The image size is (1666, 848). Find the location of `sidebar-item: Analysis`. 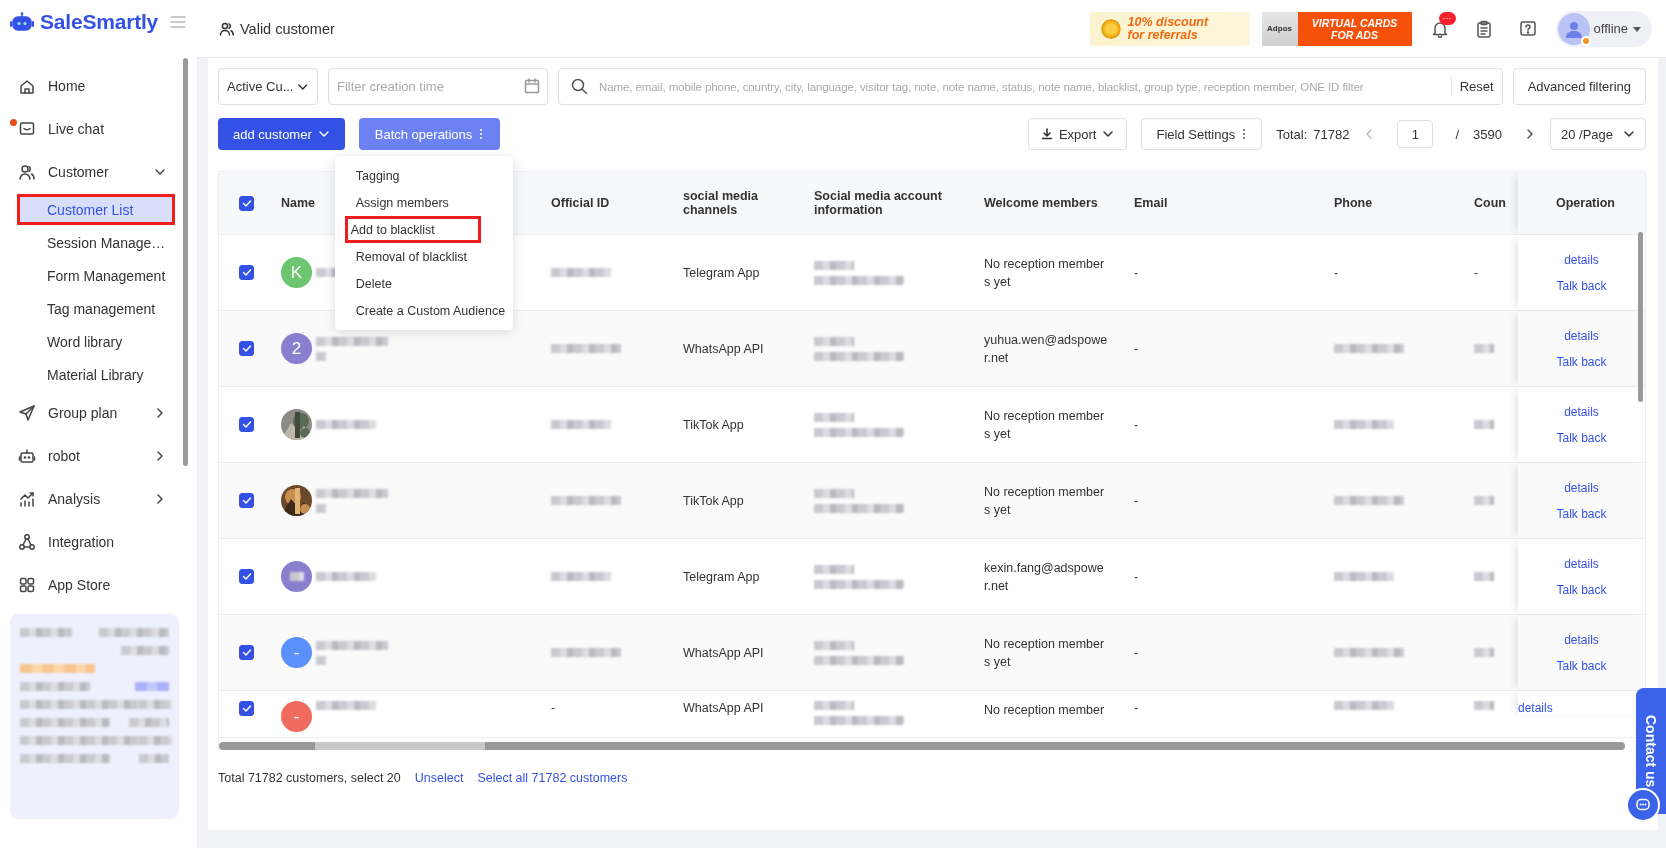

sidebar-item: Analysis is located at coordinates (92, 498).